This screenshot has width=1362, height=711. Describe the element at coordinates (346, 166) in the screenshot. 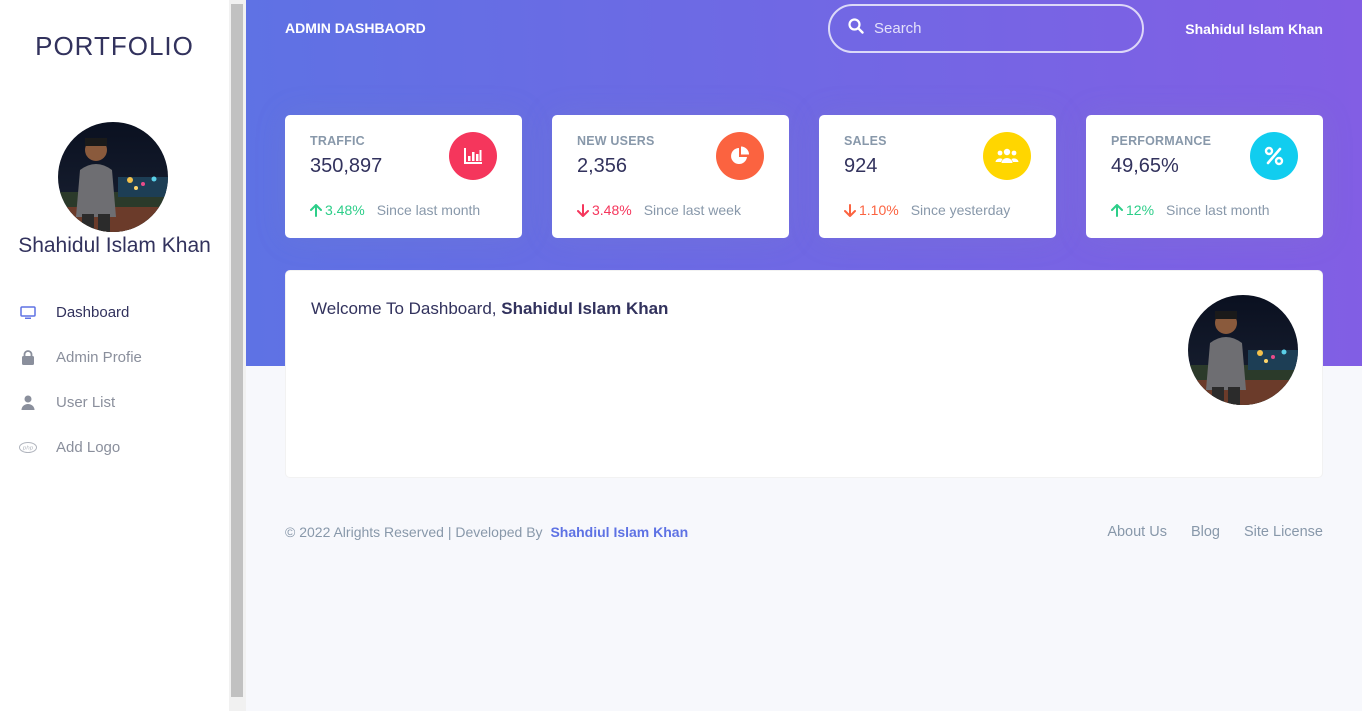

I see `stat-value: 350,897` at that location.